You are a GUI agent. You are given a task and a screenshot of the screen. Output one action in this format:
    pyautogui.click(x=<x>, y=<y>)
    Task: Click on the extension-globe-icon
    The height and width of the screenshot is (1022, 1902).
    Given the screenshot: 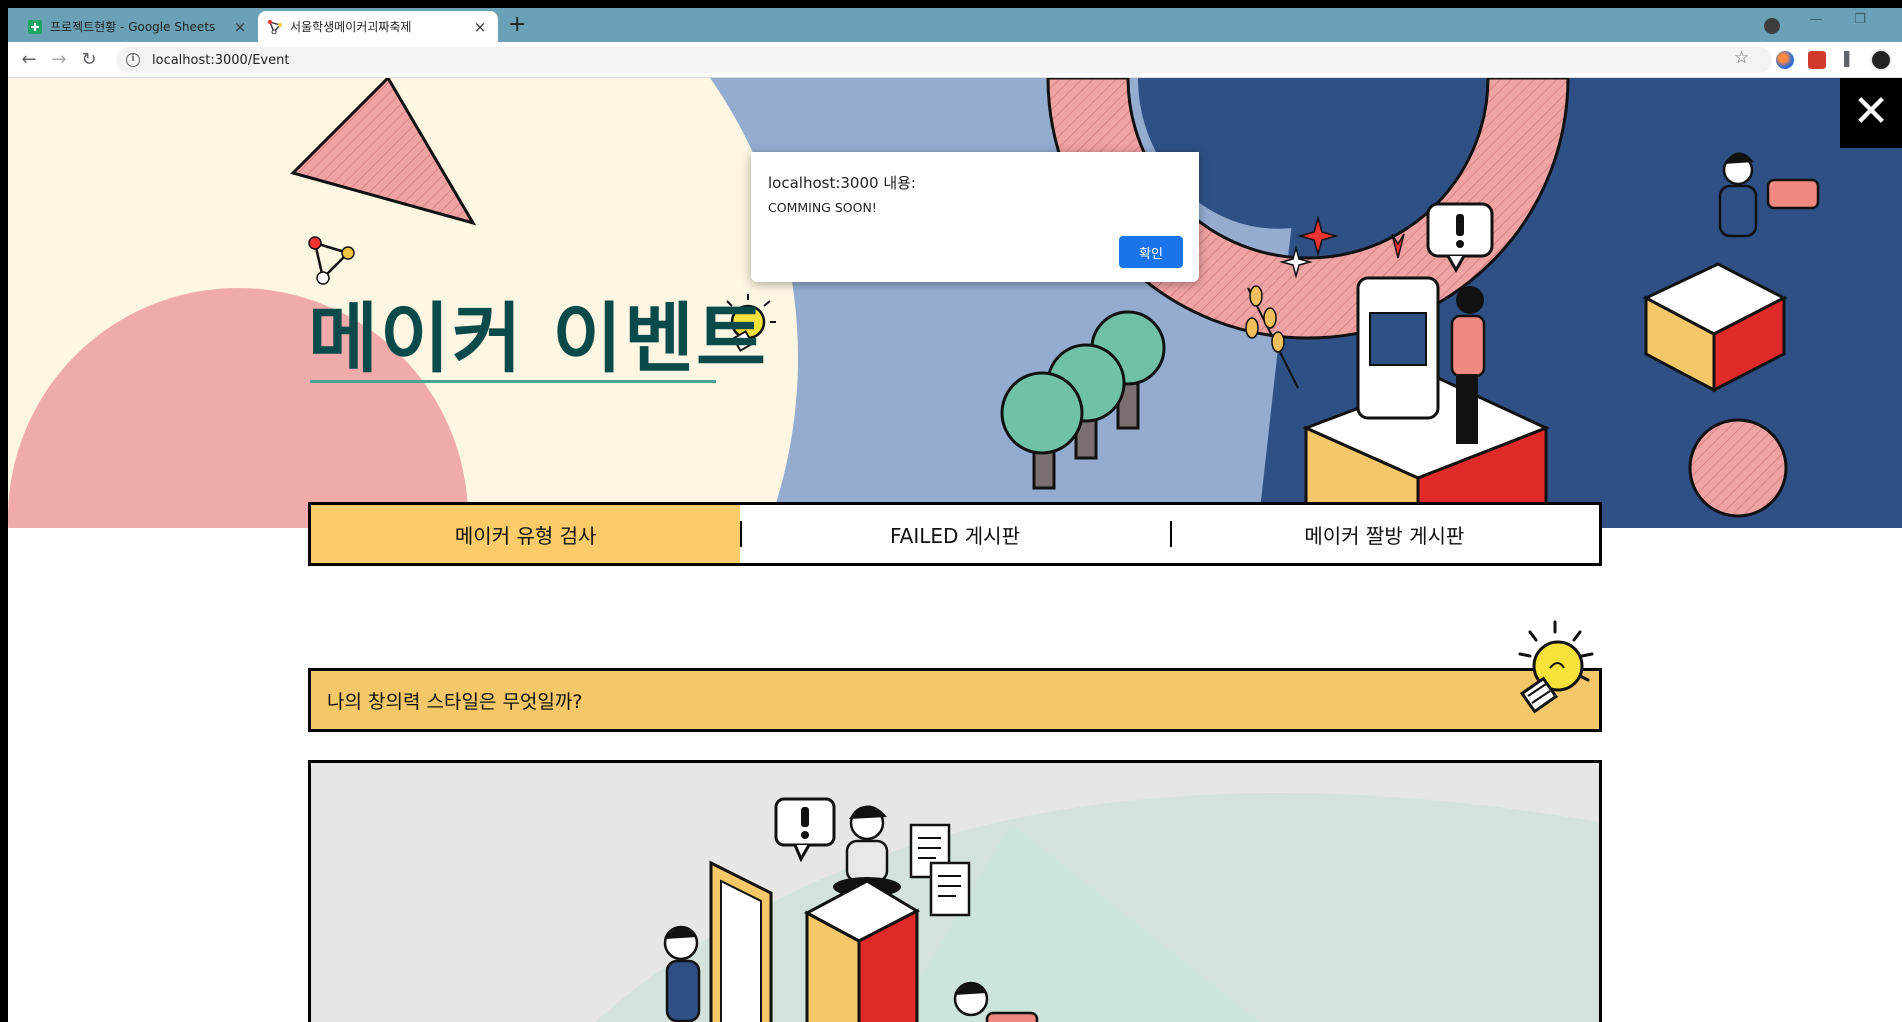 What is the action you would take?
    pyautogui.click(x=1785, y=60)
    